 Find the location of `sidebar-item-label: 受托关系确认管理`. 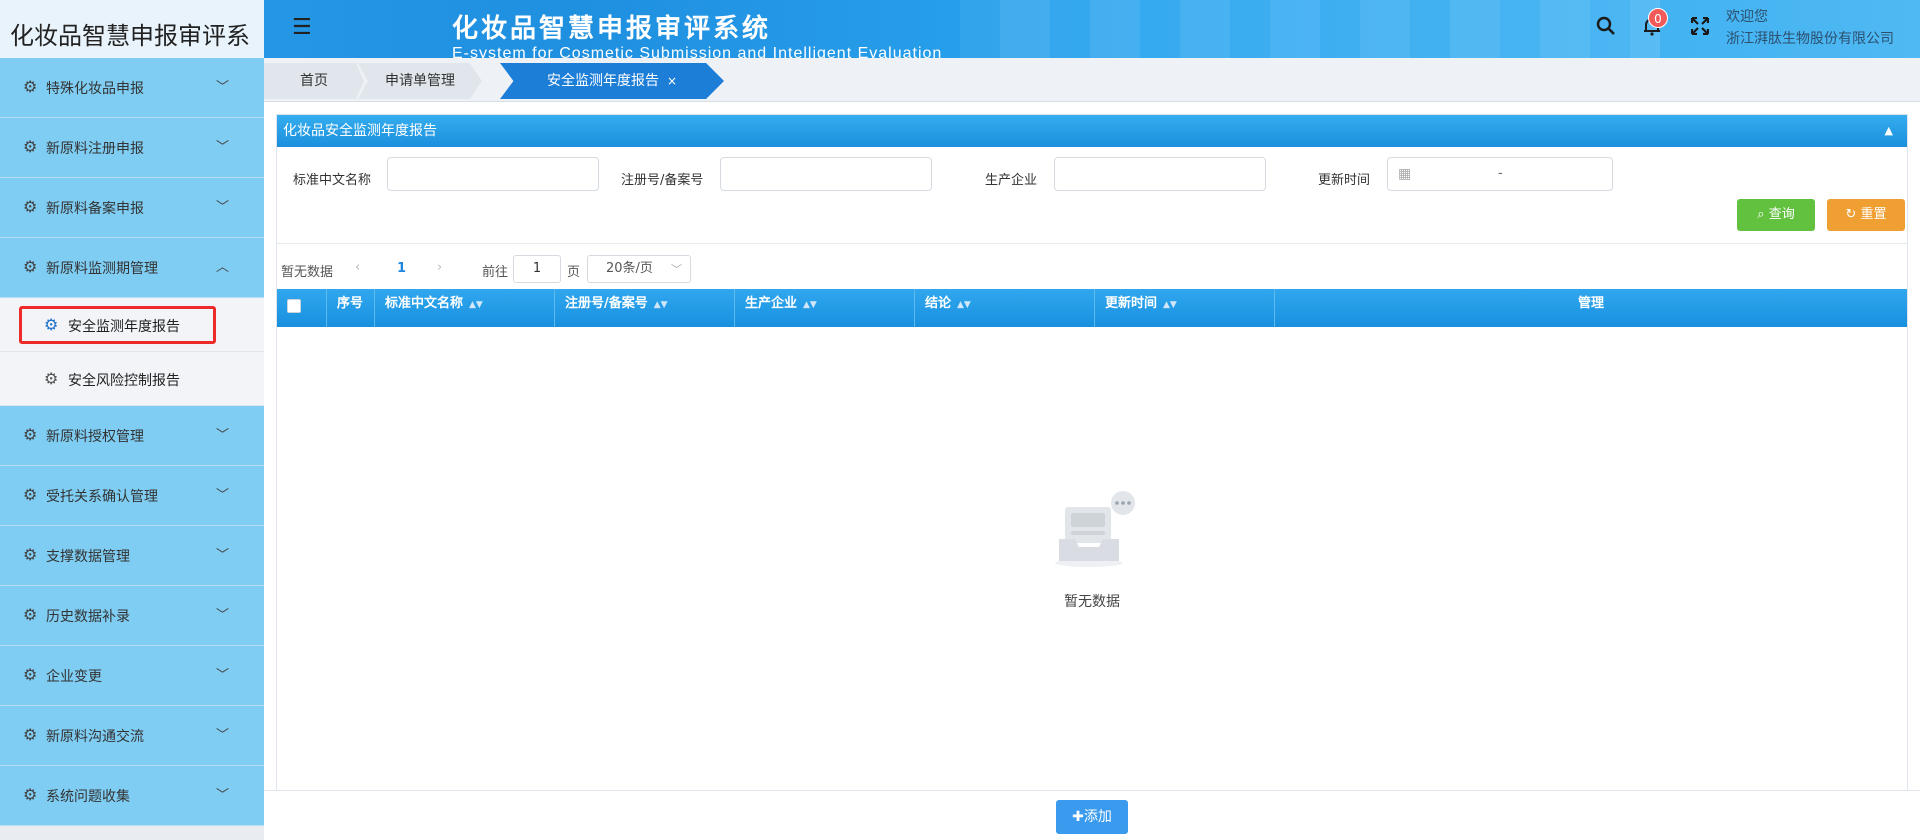

sidebar-item-label: 受托关系确认管理 is located at coordinates (102, 497).